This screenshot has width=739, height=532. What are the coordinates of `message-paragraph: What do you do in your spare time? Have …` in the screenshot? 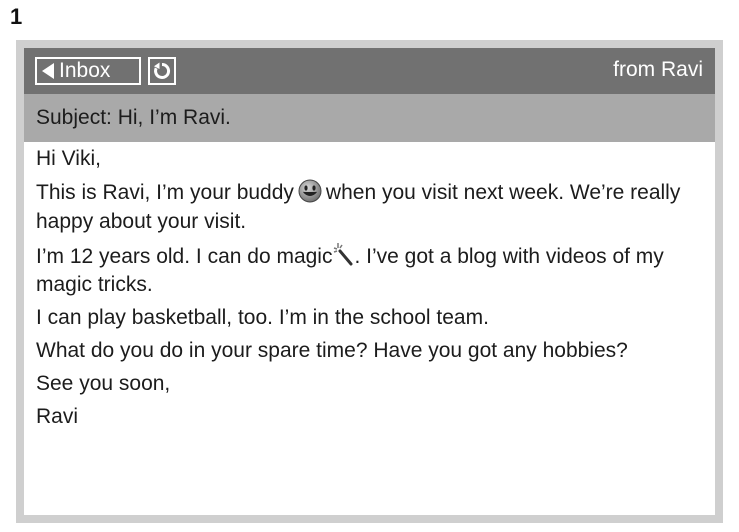 It's located at (332, 350).